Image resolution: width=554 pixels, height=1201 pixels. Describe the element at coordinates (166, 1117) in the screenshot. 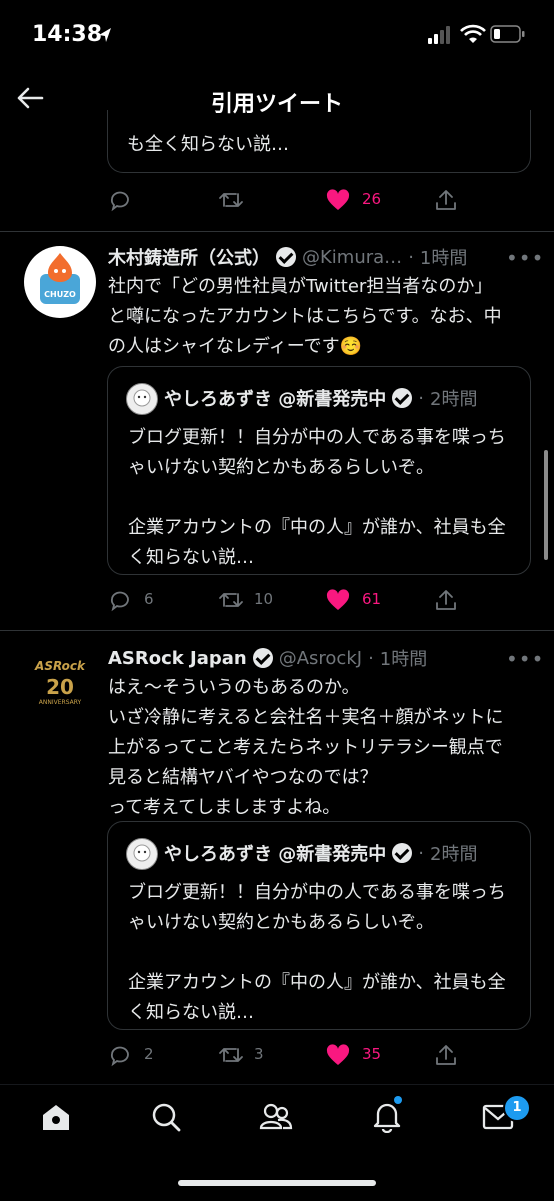

I see `search-icon` at that location.